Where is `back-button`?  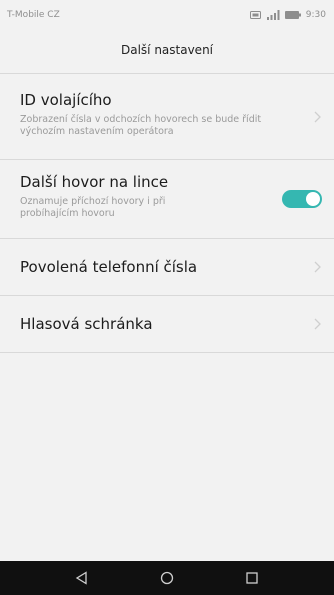 back-button is located at coordinates (82, 578).